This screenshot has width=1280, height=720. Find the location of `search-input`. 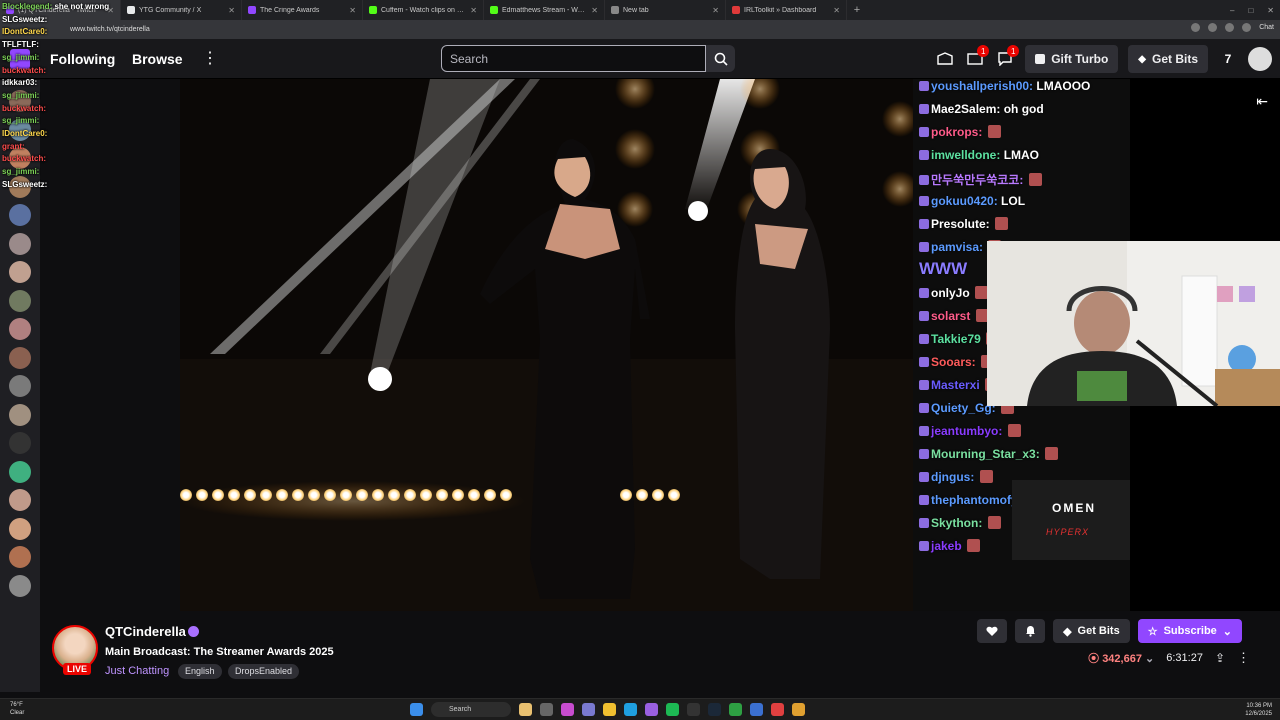

search-input is located at coordinates (573, 58).